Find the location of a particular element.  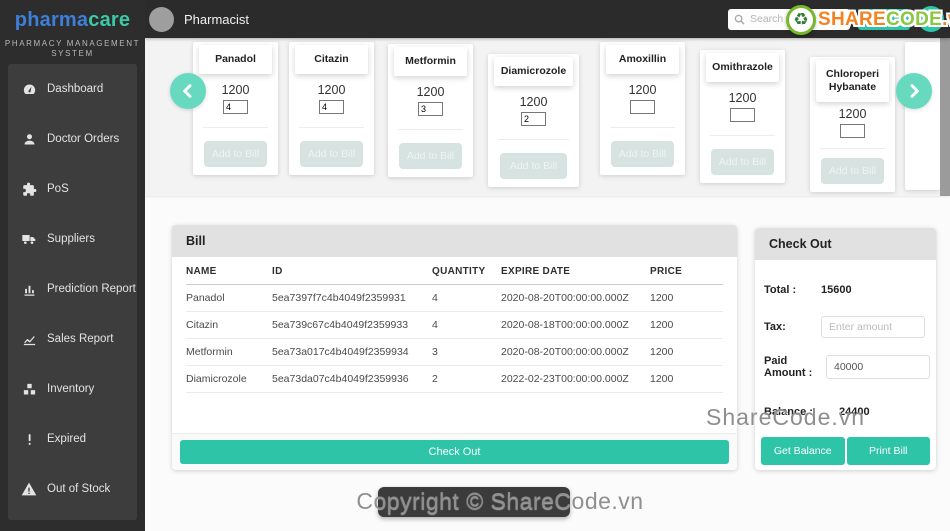

get-balance-button: Get Balance is located at coordinates (803, 451).